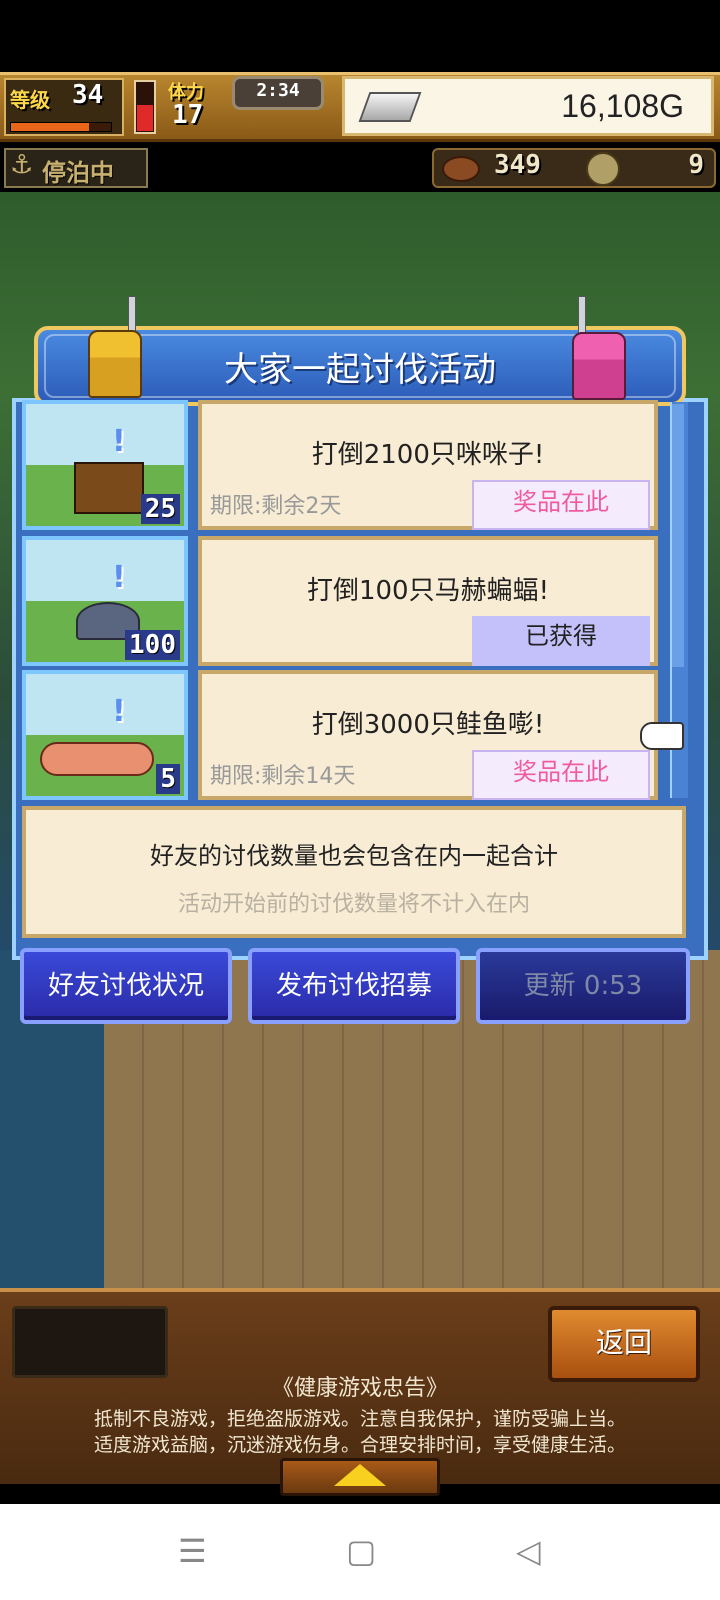 The width and height of the screenshot is (720, 1600). What do you see at coordinates (353, 904) in the screenshot?
I see `note-sub-text: 活动开始前的讨伐数量将不计入在内` at bounding box center [353, 904].